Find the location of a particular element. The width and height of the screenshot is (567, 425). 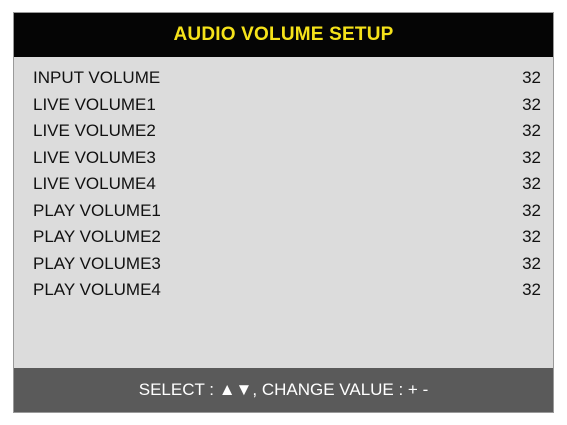

row-live-volume2: LIVE VOLUME2 32 is located at coordinates (283, 131).